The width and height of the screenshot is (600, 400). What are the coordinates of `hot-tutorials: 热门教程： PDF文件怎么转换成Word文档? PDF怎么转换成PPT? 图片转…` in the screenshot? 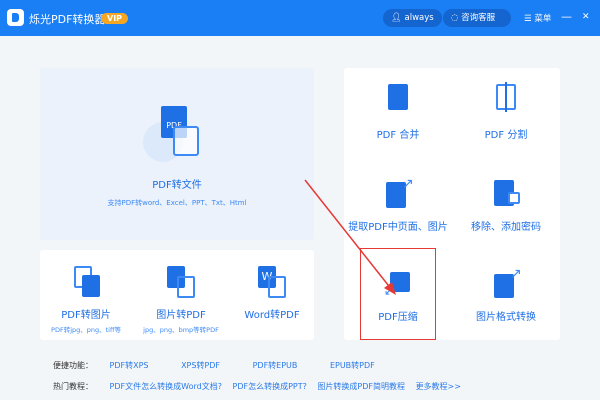 It's located at (264, 386).